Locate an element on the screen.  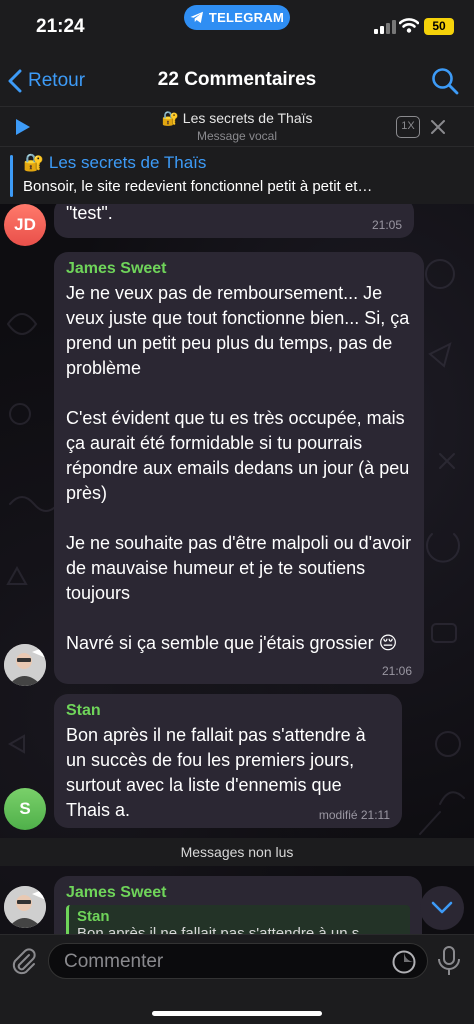
sticker-icon is located at coordinates (404, 962).